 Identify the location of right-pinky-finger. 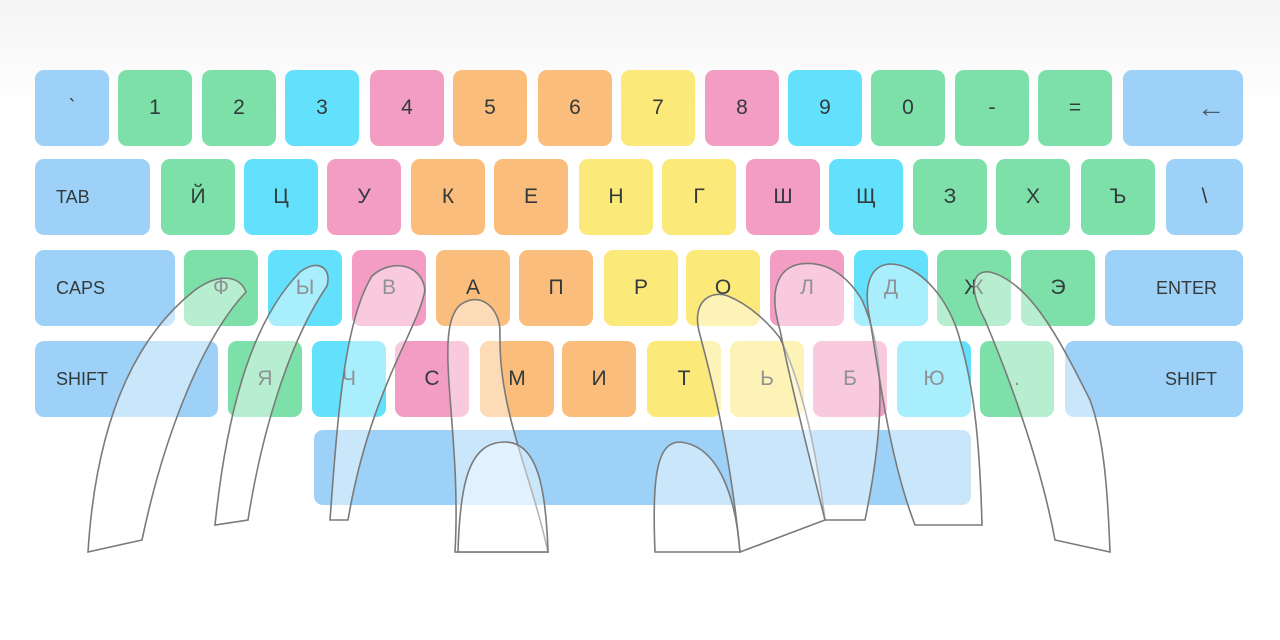
(1042, 412).